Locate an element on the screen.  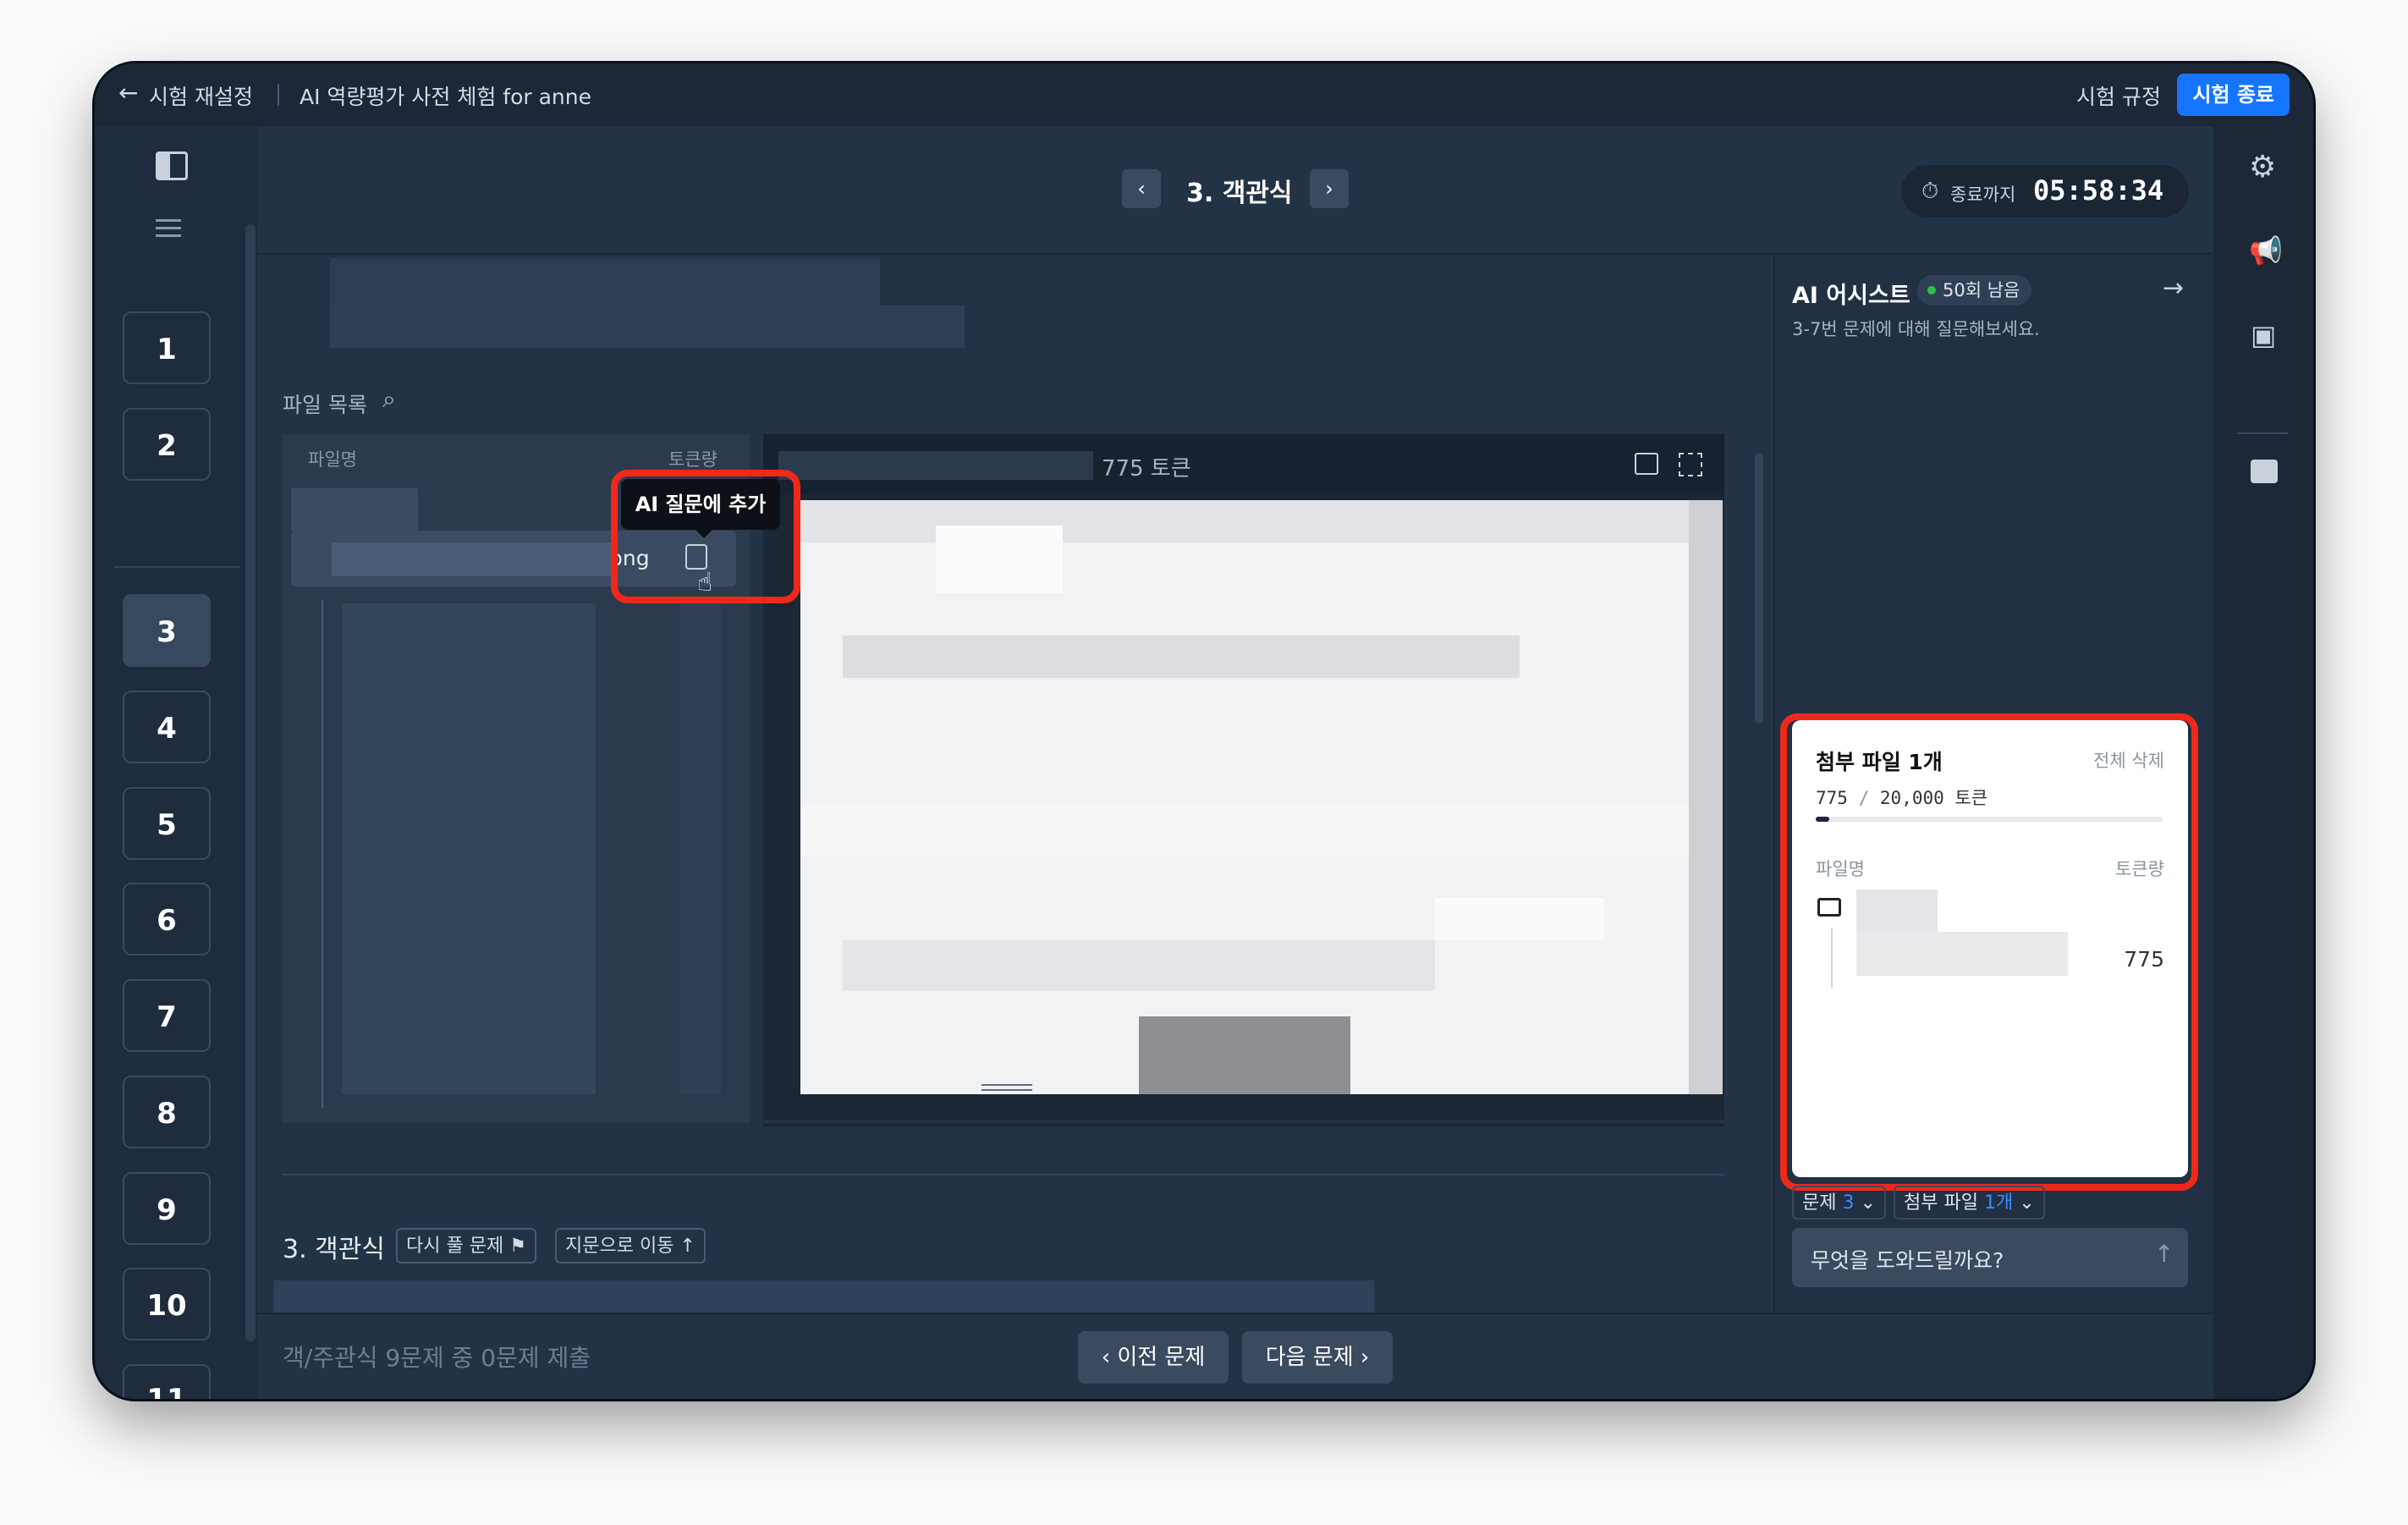
resize-handle is located at coordinates (1006, 1087).